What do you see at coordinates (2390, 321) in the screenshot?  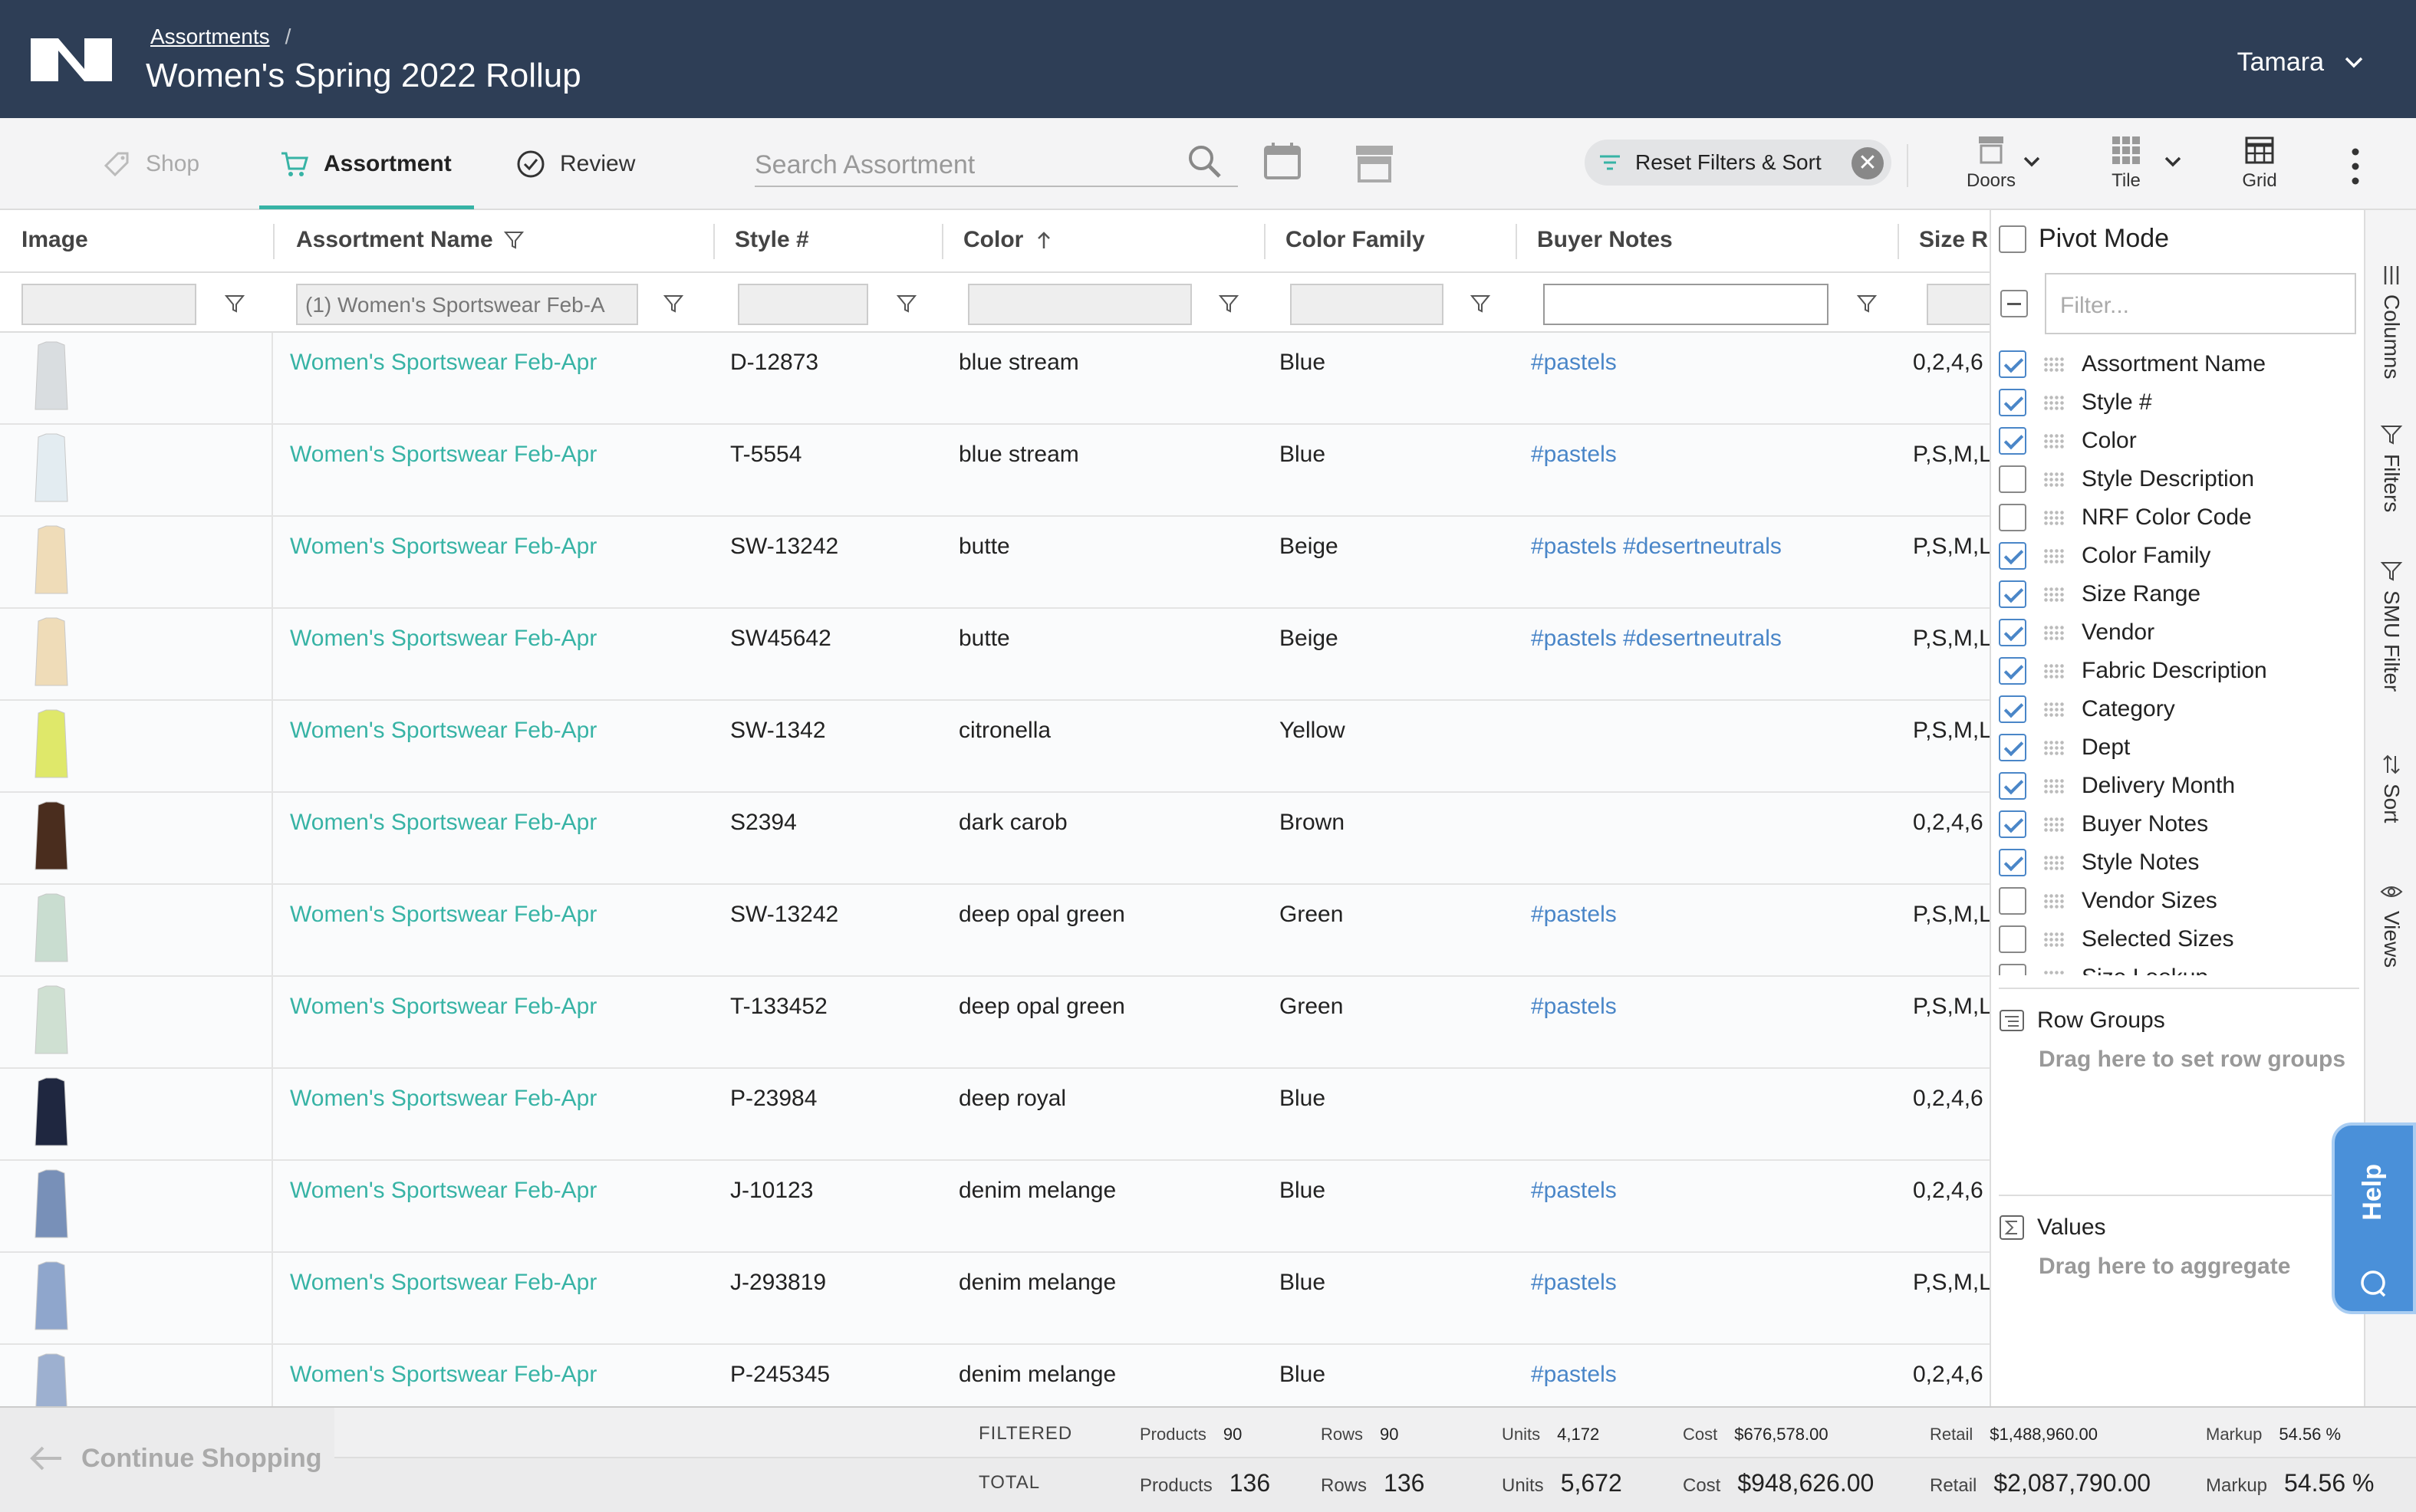 I see `side-tab-columns: Columns` at bounding box center [2390, 321].